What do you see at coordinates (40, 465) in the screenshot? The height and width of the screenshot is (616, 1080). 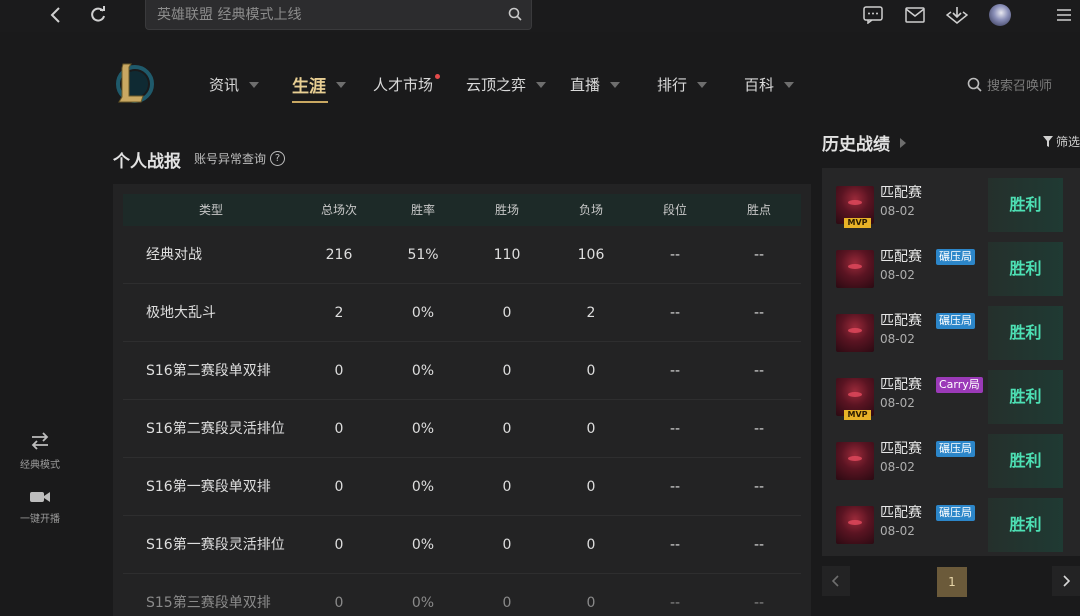 I see `classic-mode-label: 经典模式` at bounding box center [40, 465].